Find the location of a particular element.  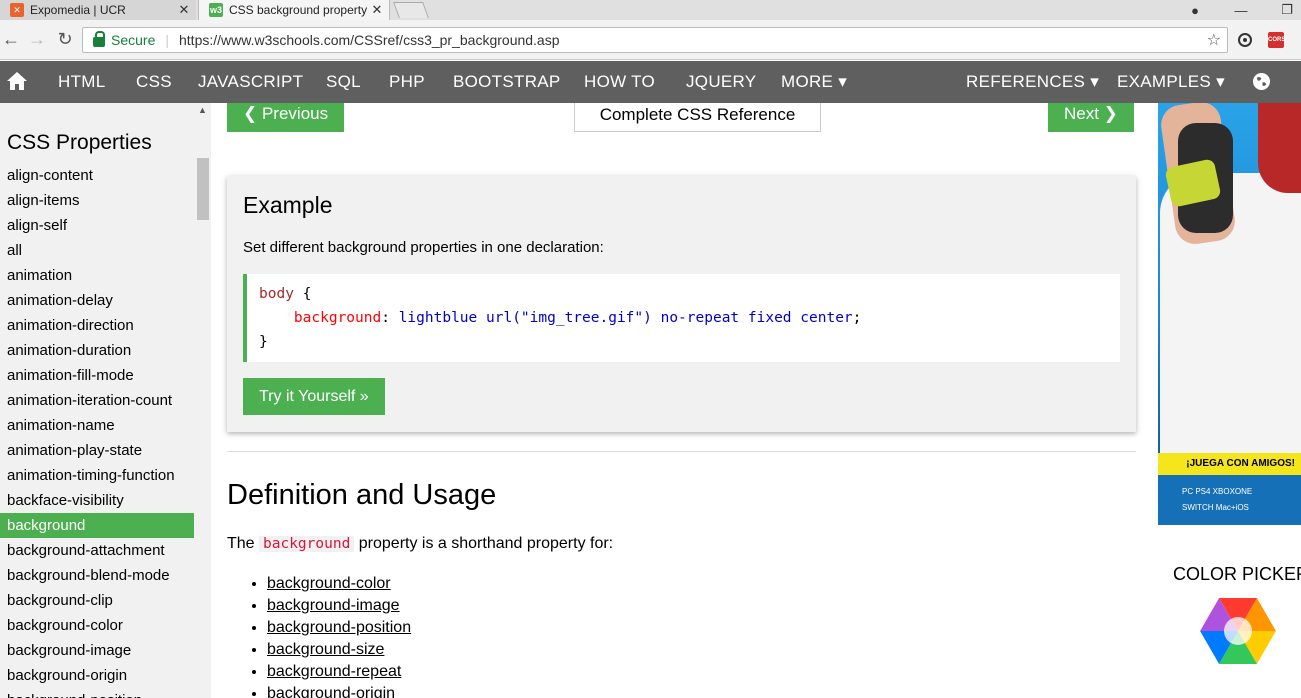

sidebar-item: background-clip is located at coordinates (97, 600).